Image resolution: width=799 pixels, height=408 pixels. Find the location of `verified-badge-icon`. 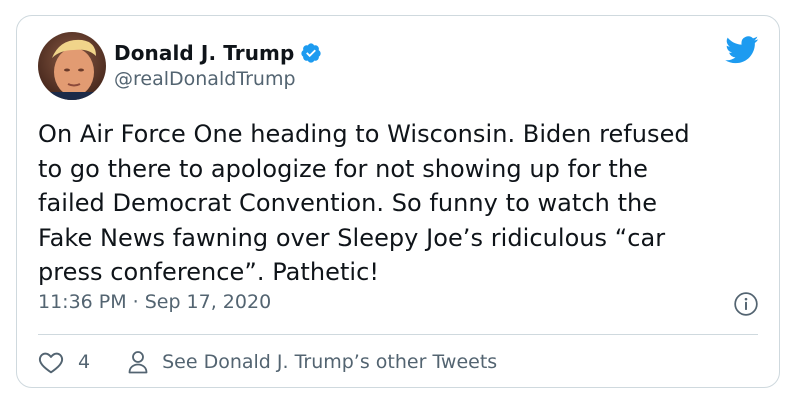

verified-badge-icon is located at coordinates (311, 53).